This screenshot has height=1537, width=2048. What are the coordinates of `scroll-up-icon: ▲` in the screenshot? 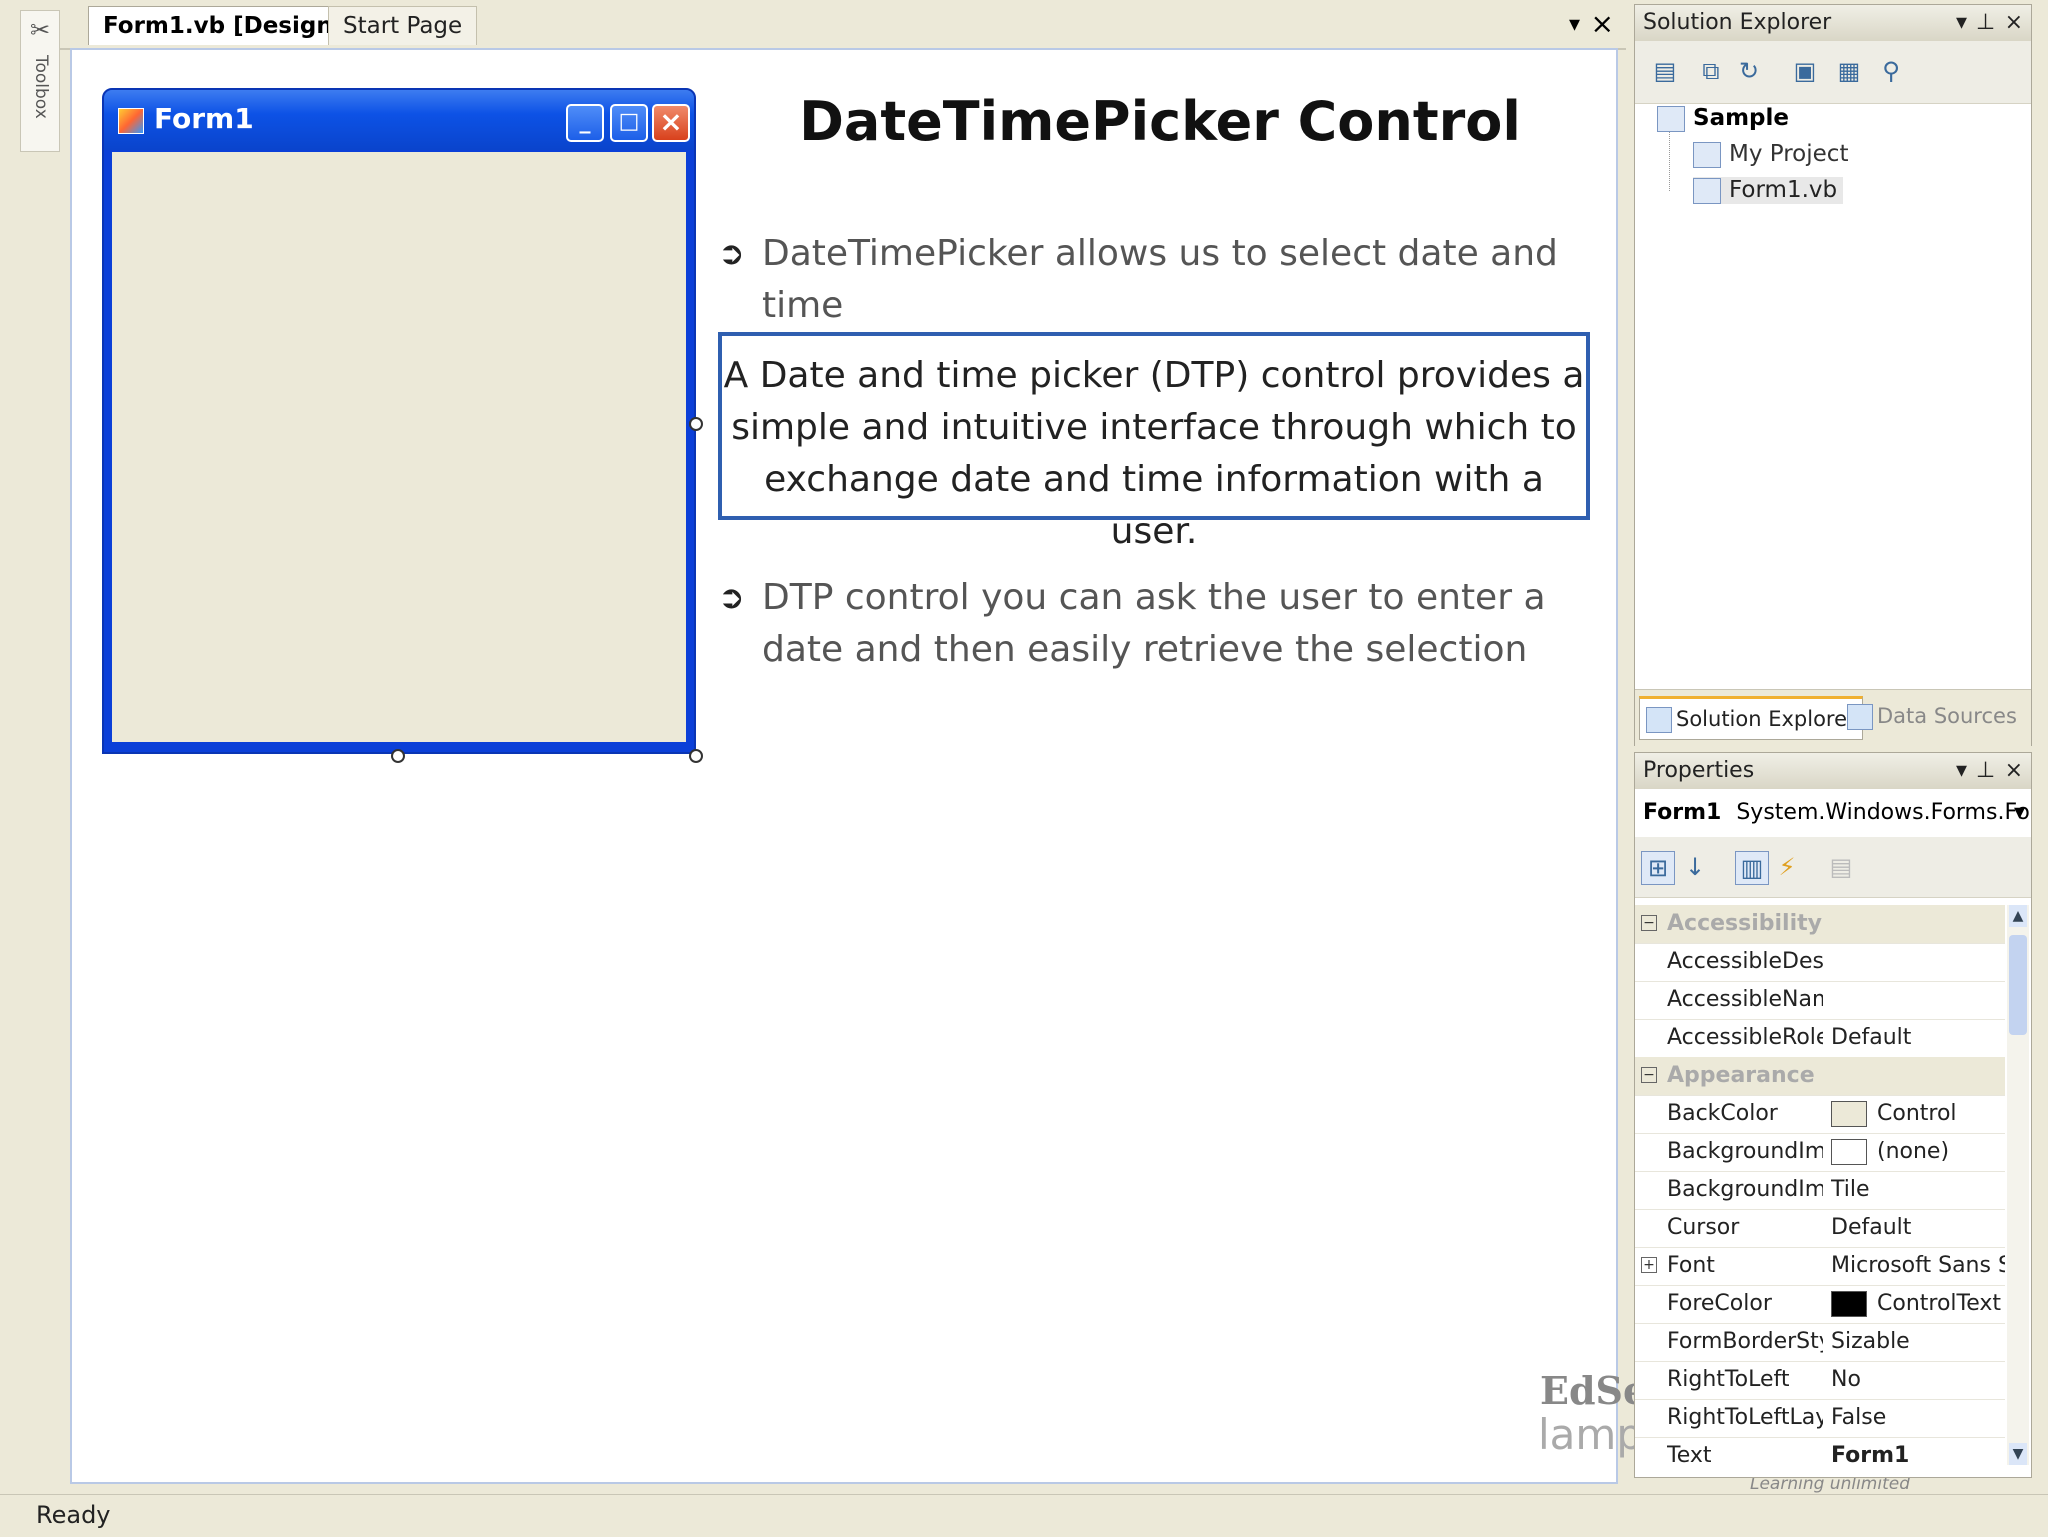 It's located at (2018, 916).